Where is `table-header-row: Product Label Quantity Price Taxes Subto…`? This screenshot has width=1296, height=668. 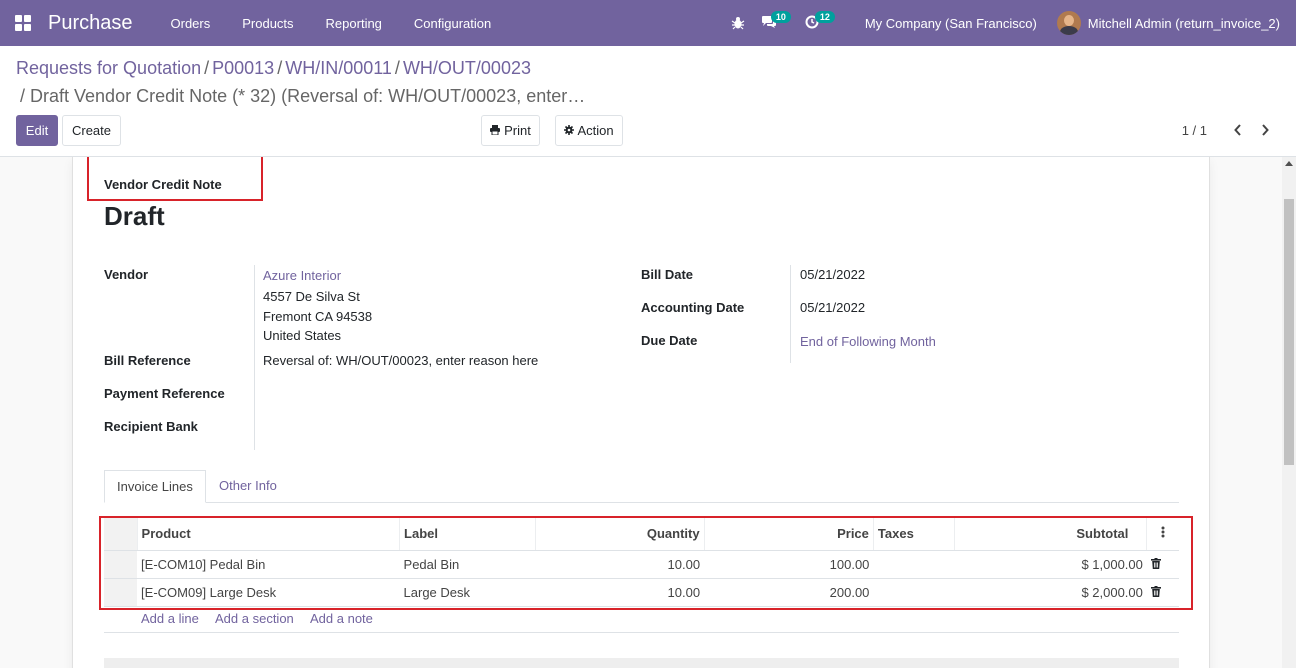
table-header-row: Product Label Quantity Price Taxes Subto… is located at coordinates (641, 534).